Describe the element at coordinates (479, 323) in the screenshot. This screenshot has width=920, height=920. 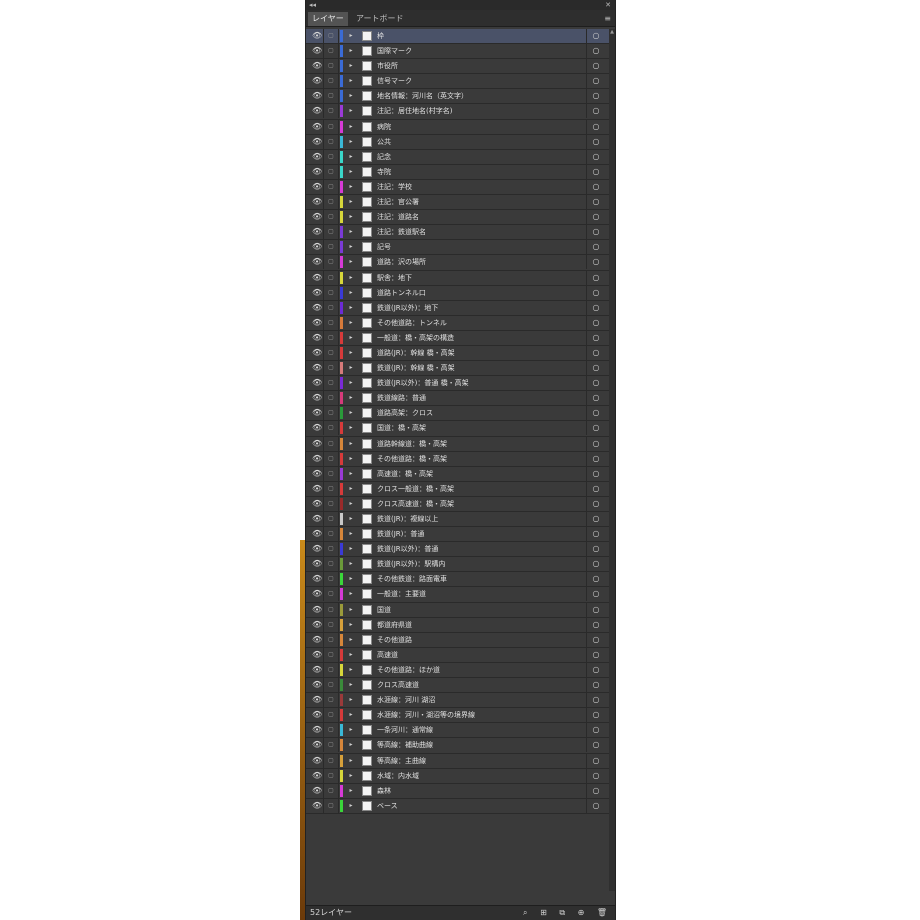
I see `layer-name: その他道路：トンネル` at that location.